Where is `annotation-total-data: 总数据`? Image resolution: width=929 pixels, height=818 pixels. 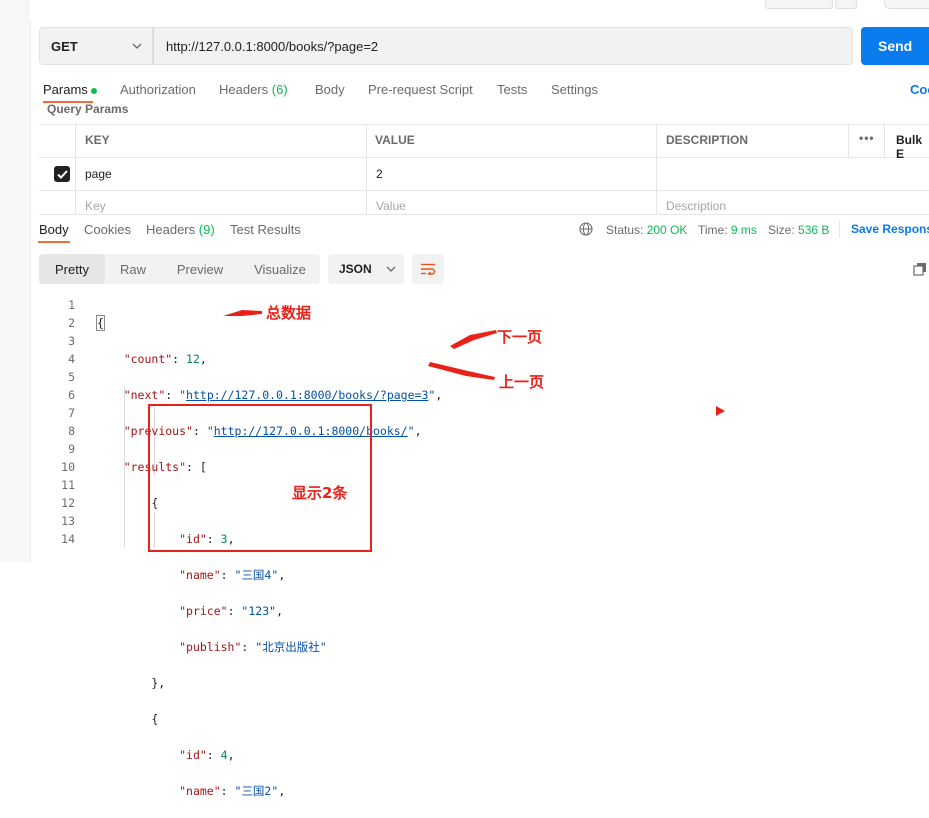
annotation-total-data: 总数据 is located at coordinates (289, 313).